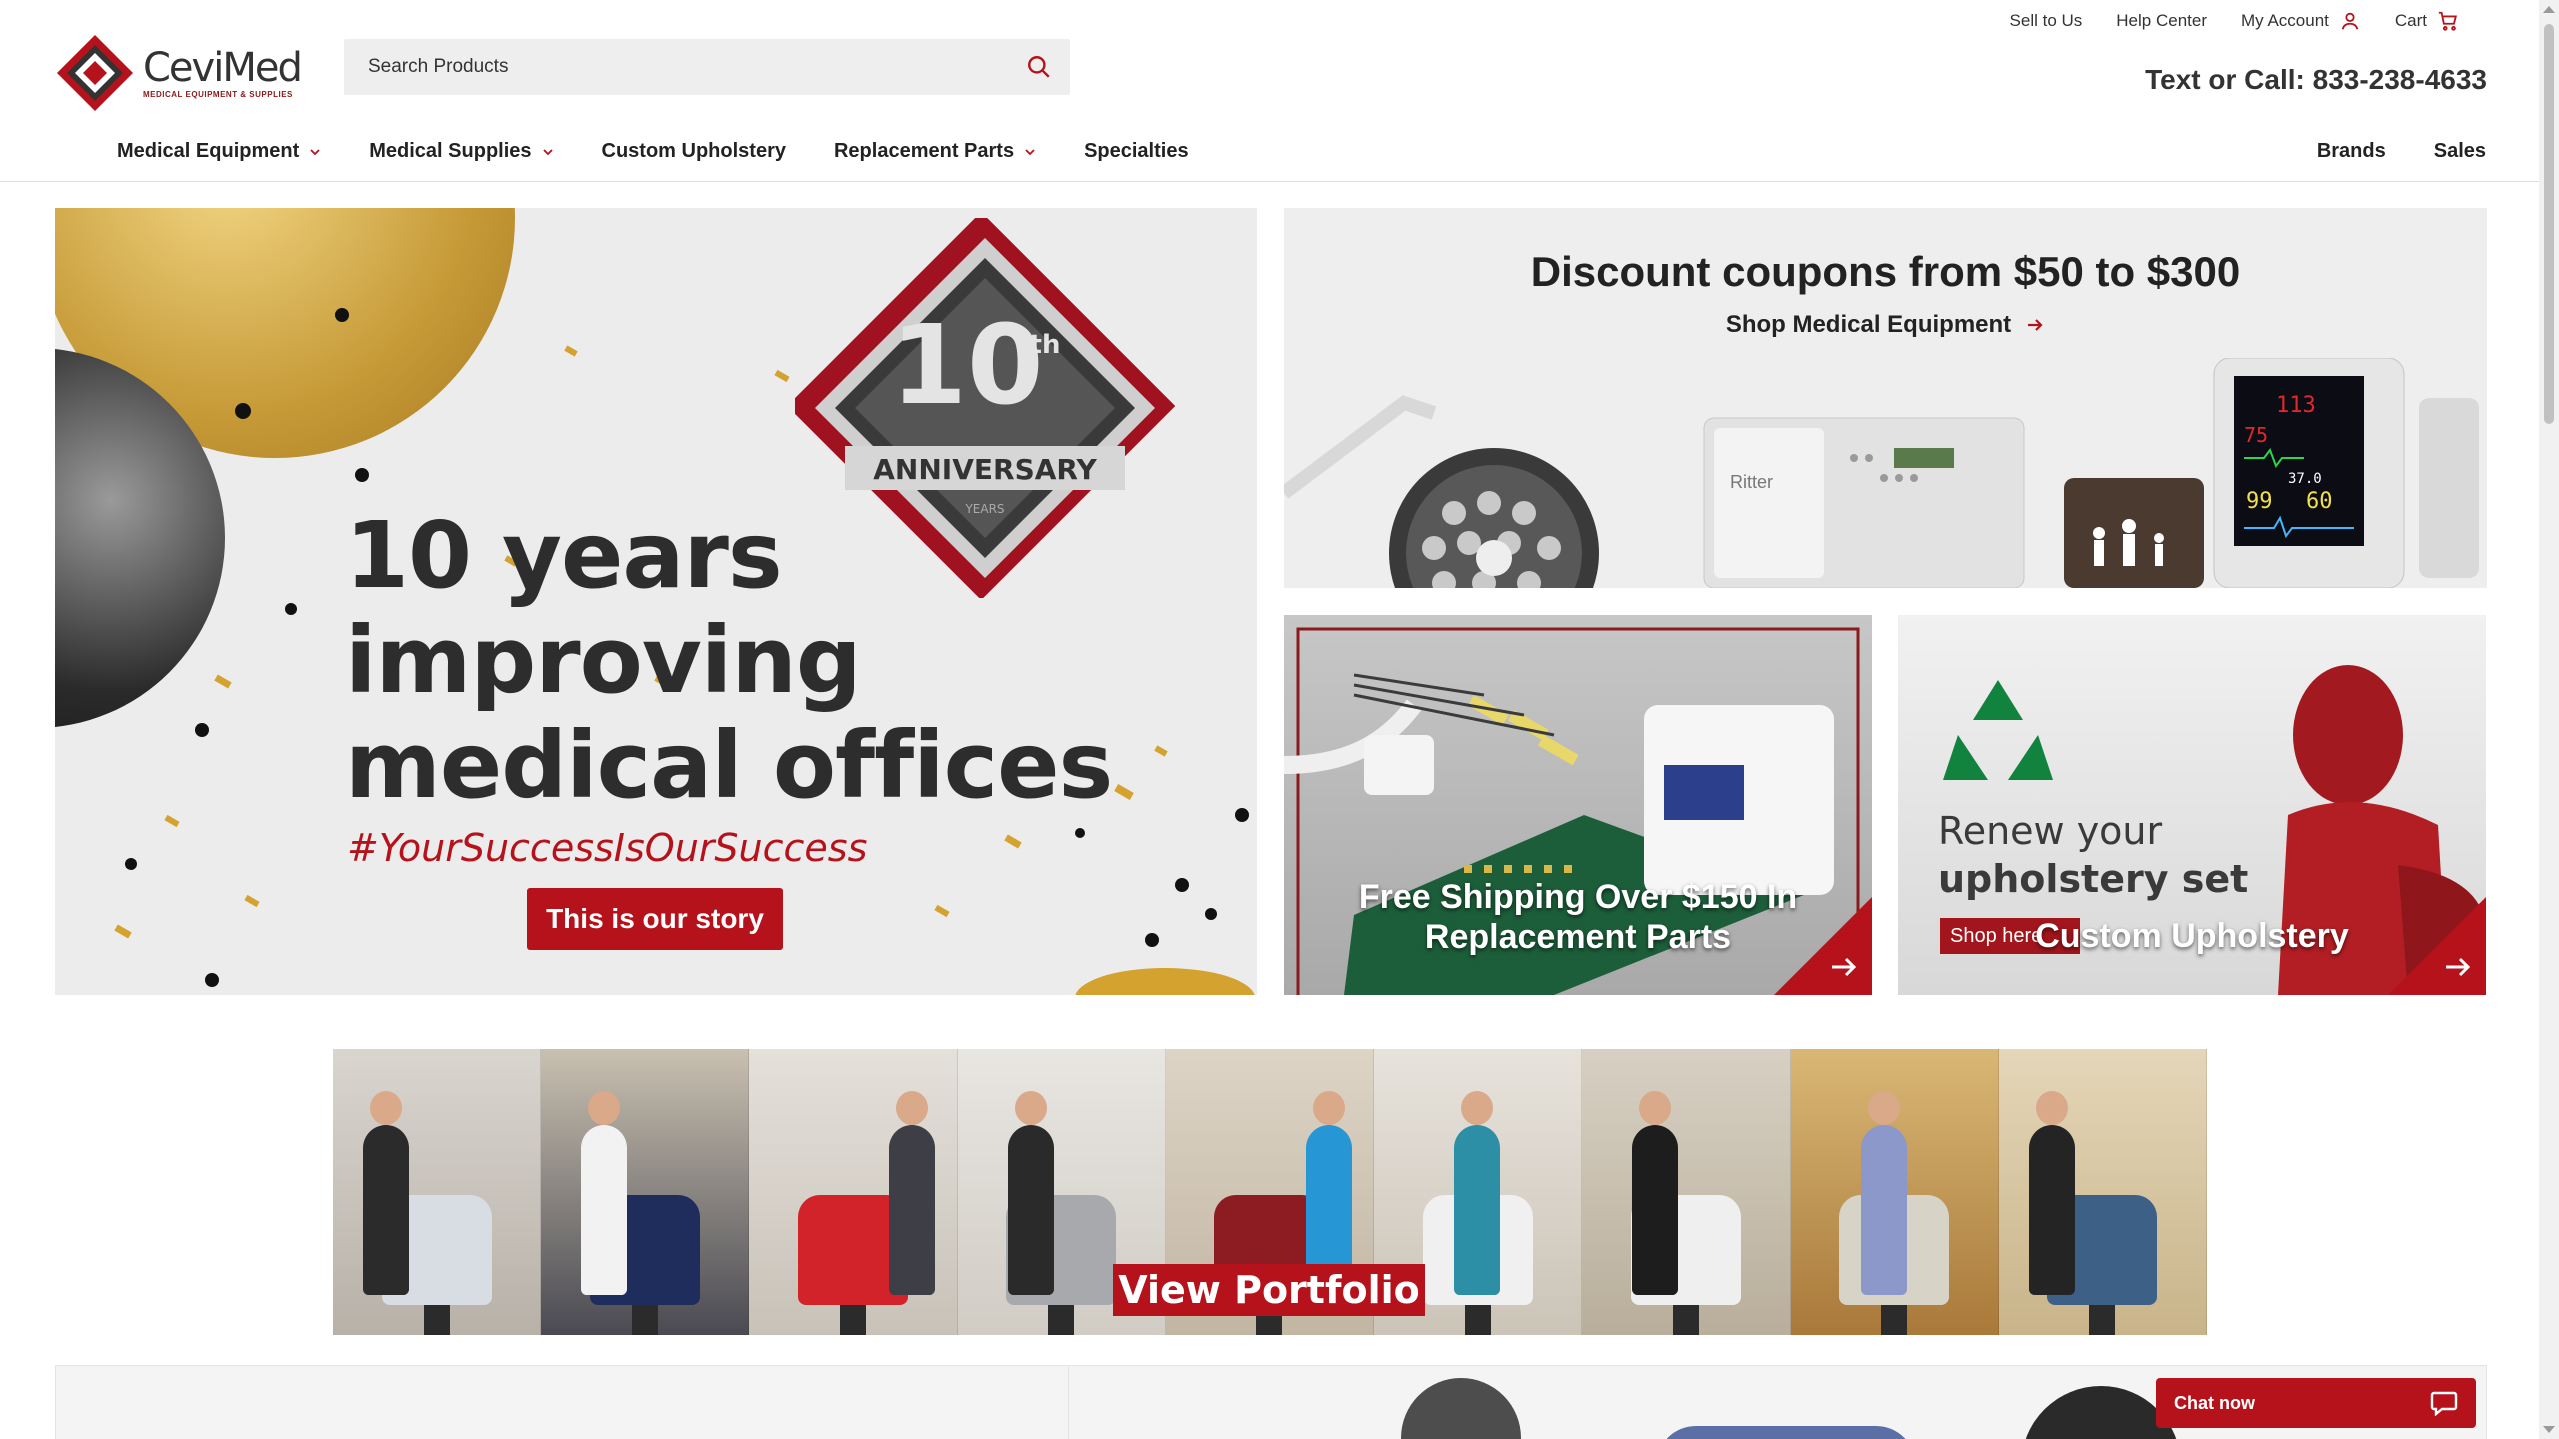 This screenshot has height=1439, width=2559. Describe the element at coordinates (2351, 151) in the screenshot. I see `nav-brands: Brands` at that location.